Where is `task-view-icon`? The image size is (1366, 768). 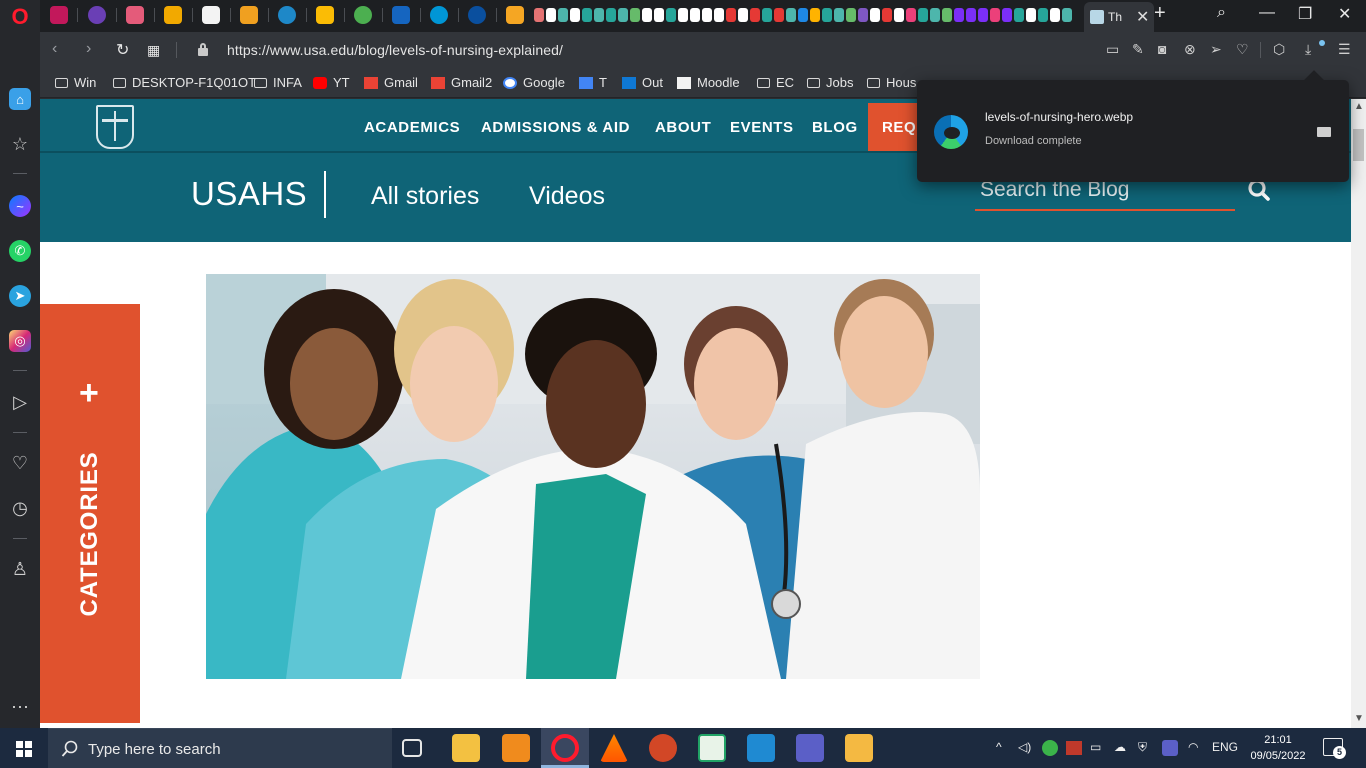
task-view-icon is located at coordinates (412, 748).